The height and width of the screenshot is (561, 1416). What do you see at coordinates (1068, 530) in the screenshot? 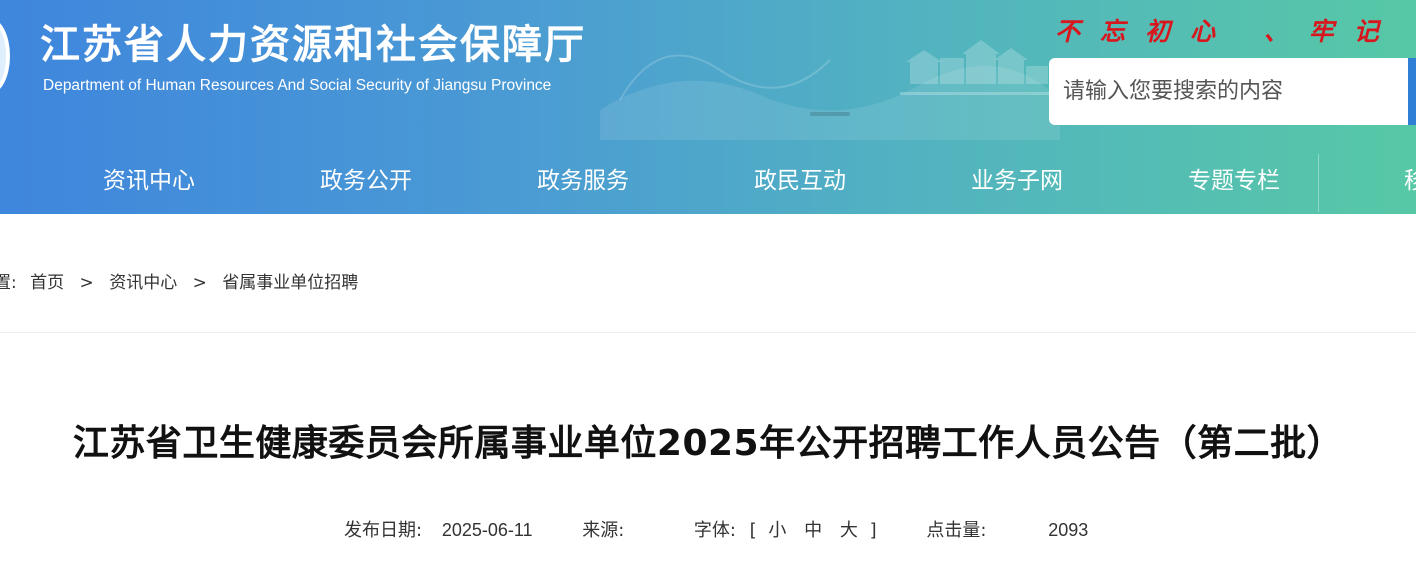
I see `views-count: 2093` at bounding box center [1068, 530].